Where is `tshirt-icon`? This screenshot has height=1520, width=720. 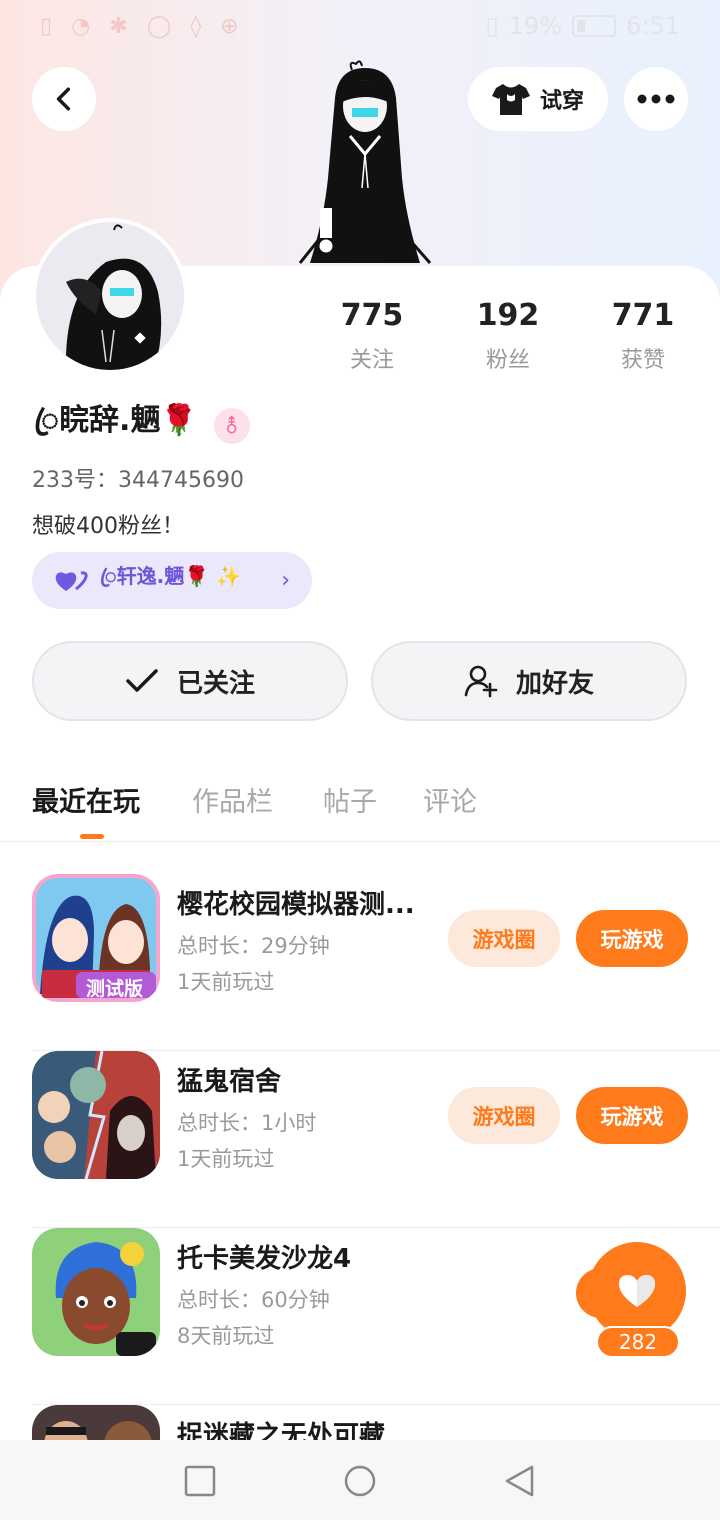
tshirt-icon is located at coordinates (510, 99).